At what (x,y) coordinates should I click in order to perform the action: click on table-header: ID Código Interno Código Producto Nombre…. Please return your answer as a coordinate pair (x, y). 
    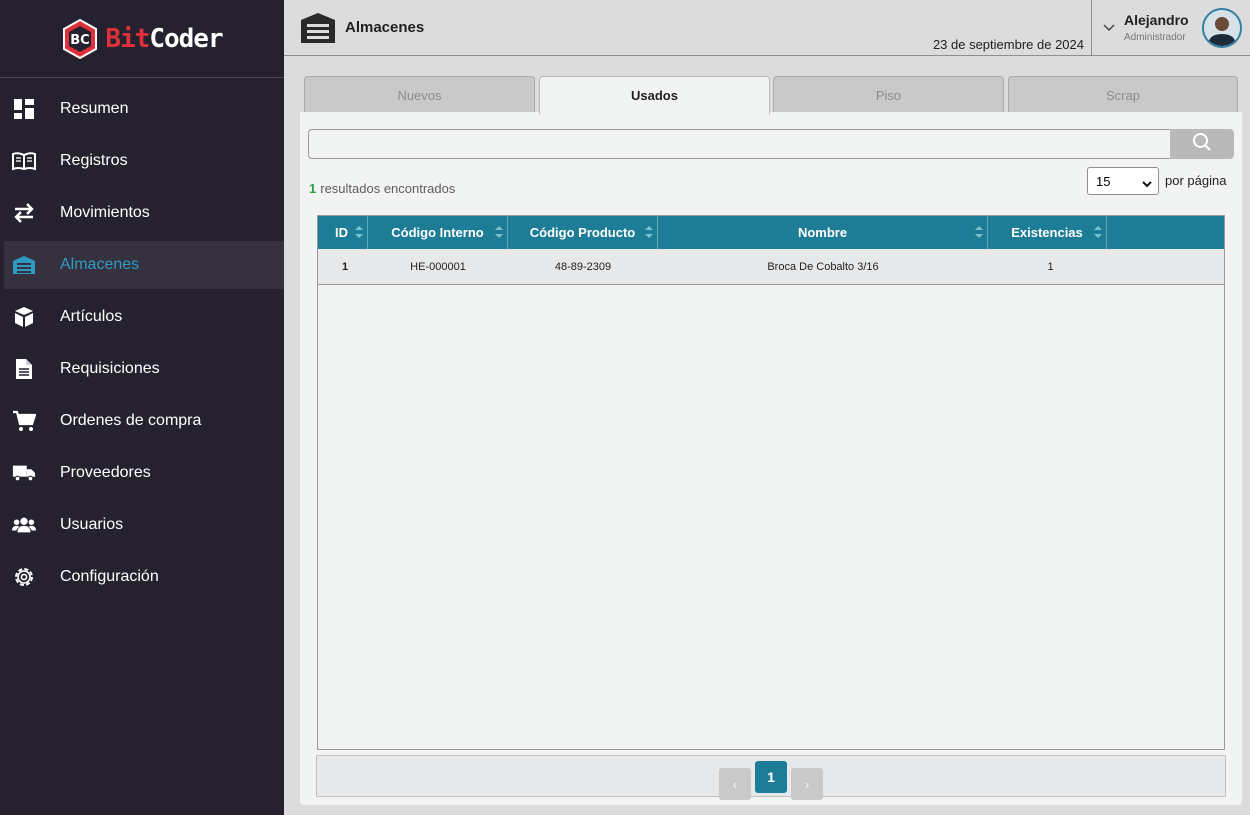
    Looking at the image, I should click on (771, 232).